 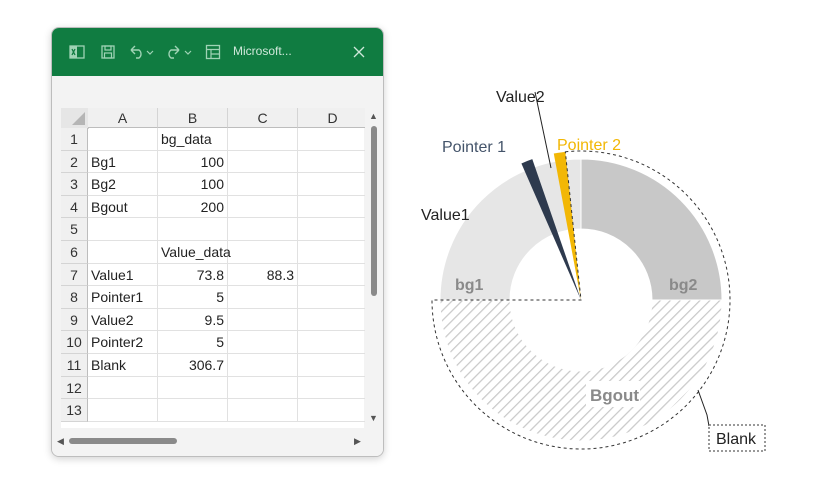 I want to click on scroll-down-icon: ▼, so click(x=373, y=418).